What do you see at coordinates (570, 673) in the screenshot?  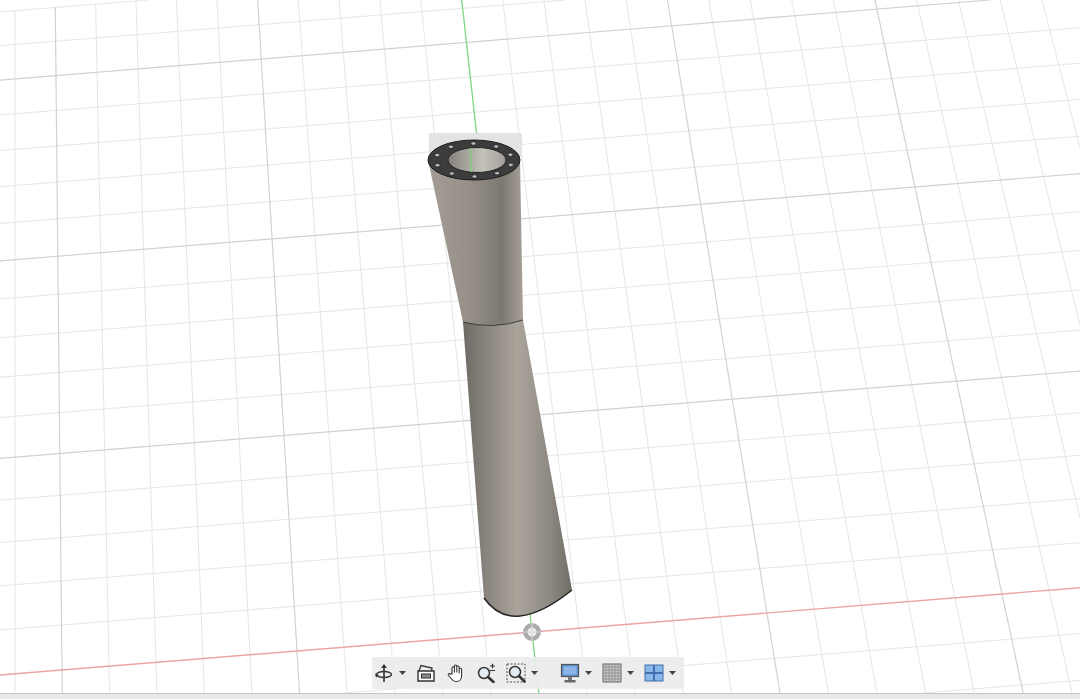 I see `monitor-icon` at bounding box center [570, 673].